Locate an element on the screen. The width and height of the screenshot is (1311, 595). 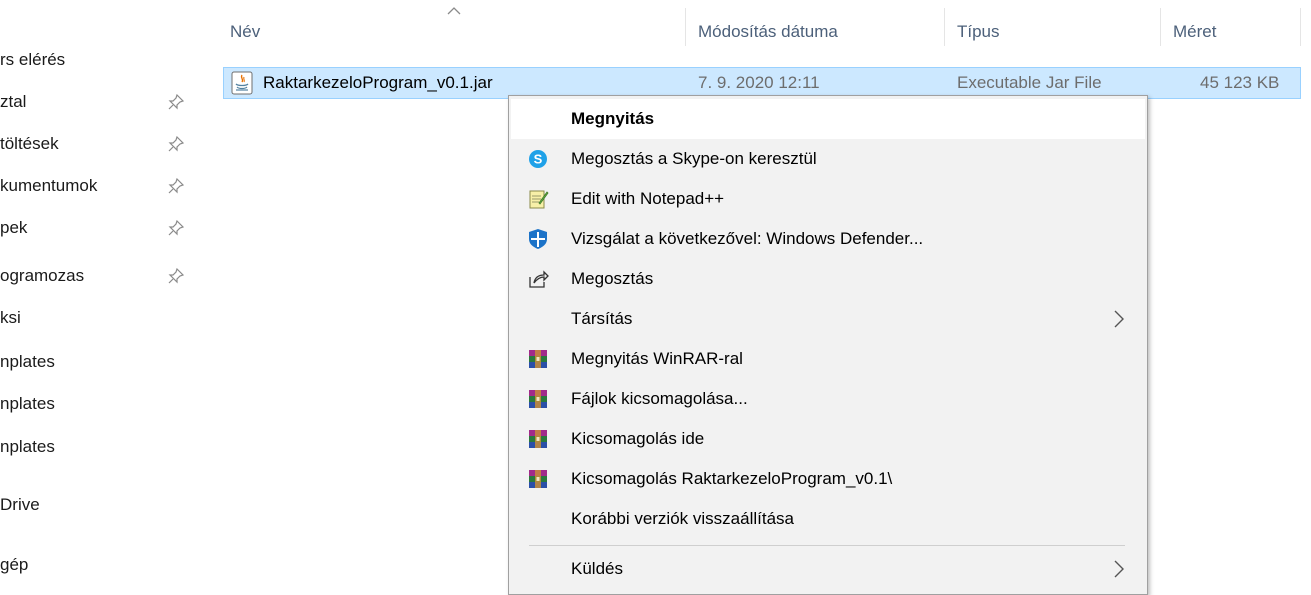
menu-item-label: Kicsomagolás ide is located at coordinates (638, 438).